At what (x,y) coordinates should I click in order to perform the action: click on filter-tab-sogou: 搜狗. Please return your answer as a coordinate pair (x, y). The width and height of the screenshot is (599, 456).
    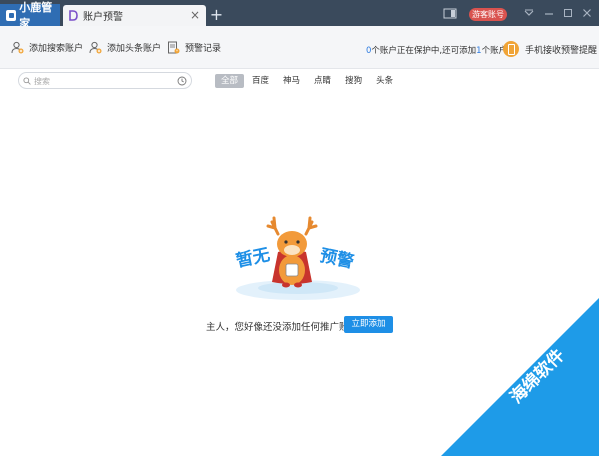
    Looking at the image, I should click on (353, 81).